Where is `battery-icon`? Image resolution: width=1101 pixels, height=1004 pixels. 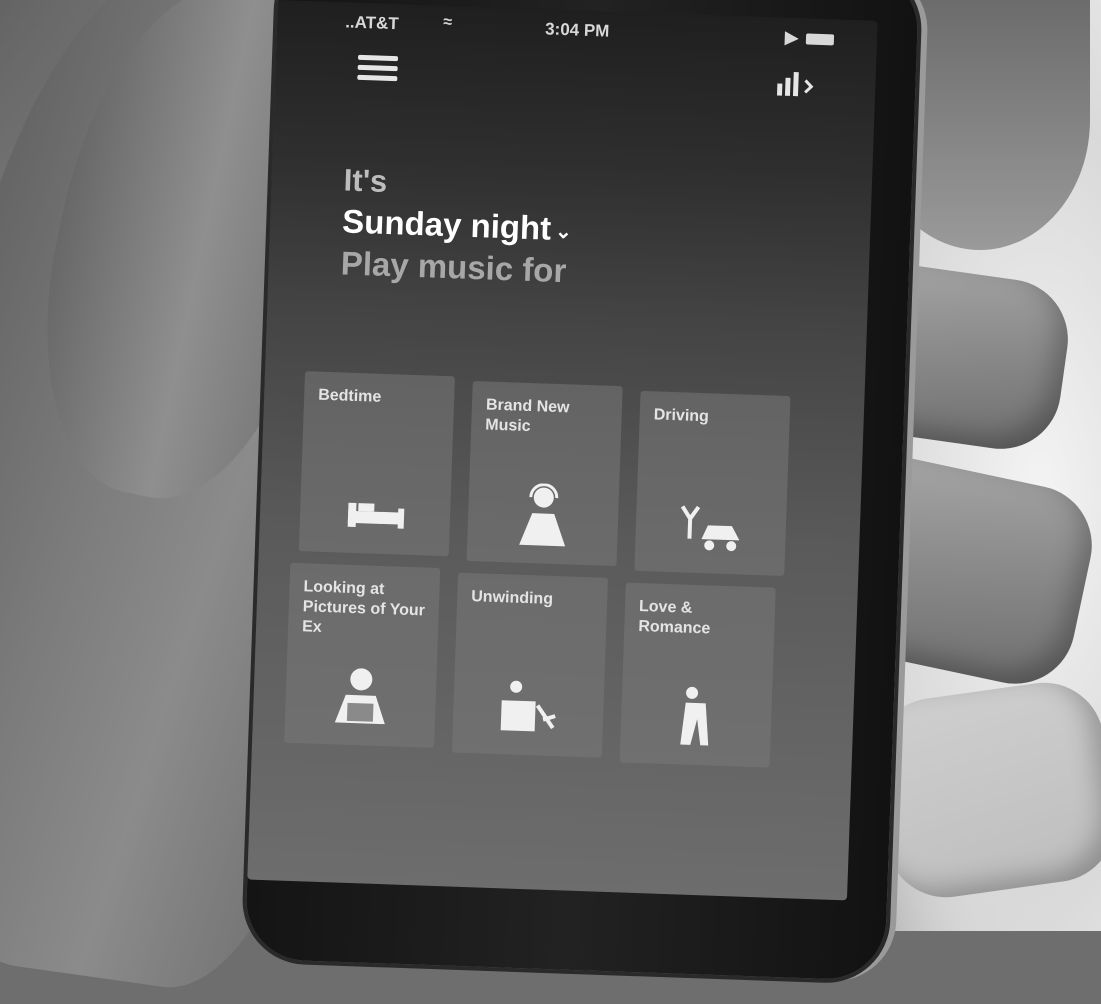
battery-icon is located at coordinates (820, 39).